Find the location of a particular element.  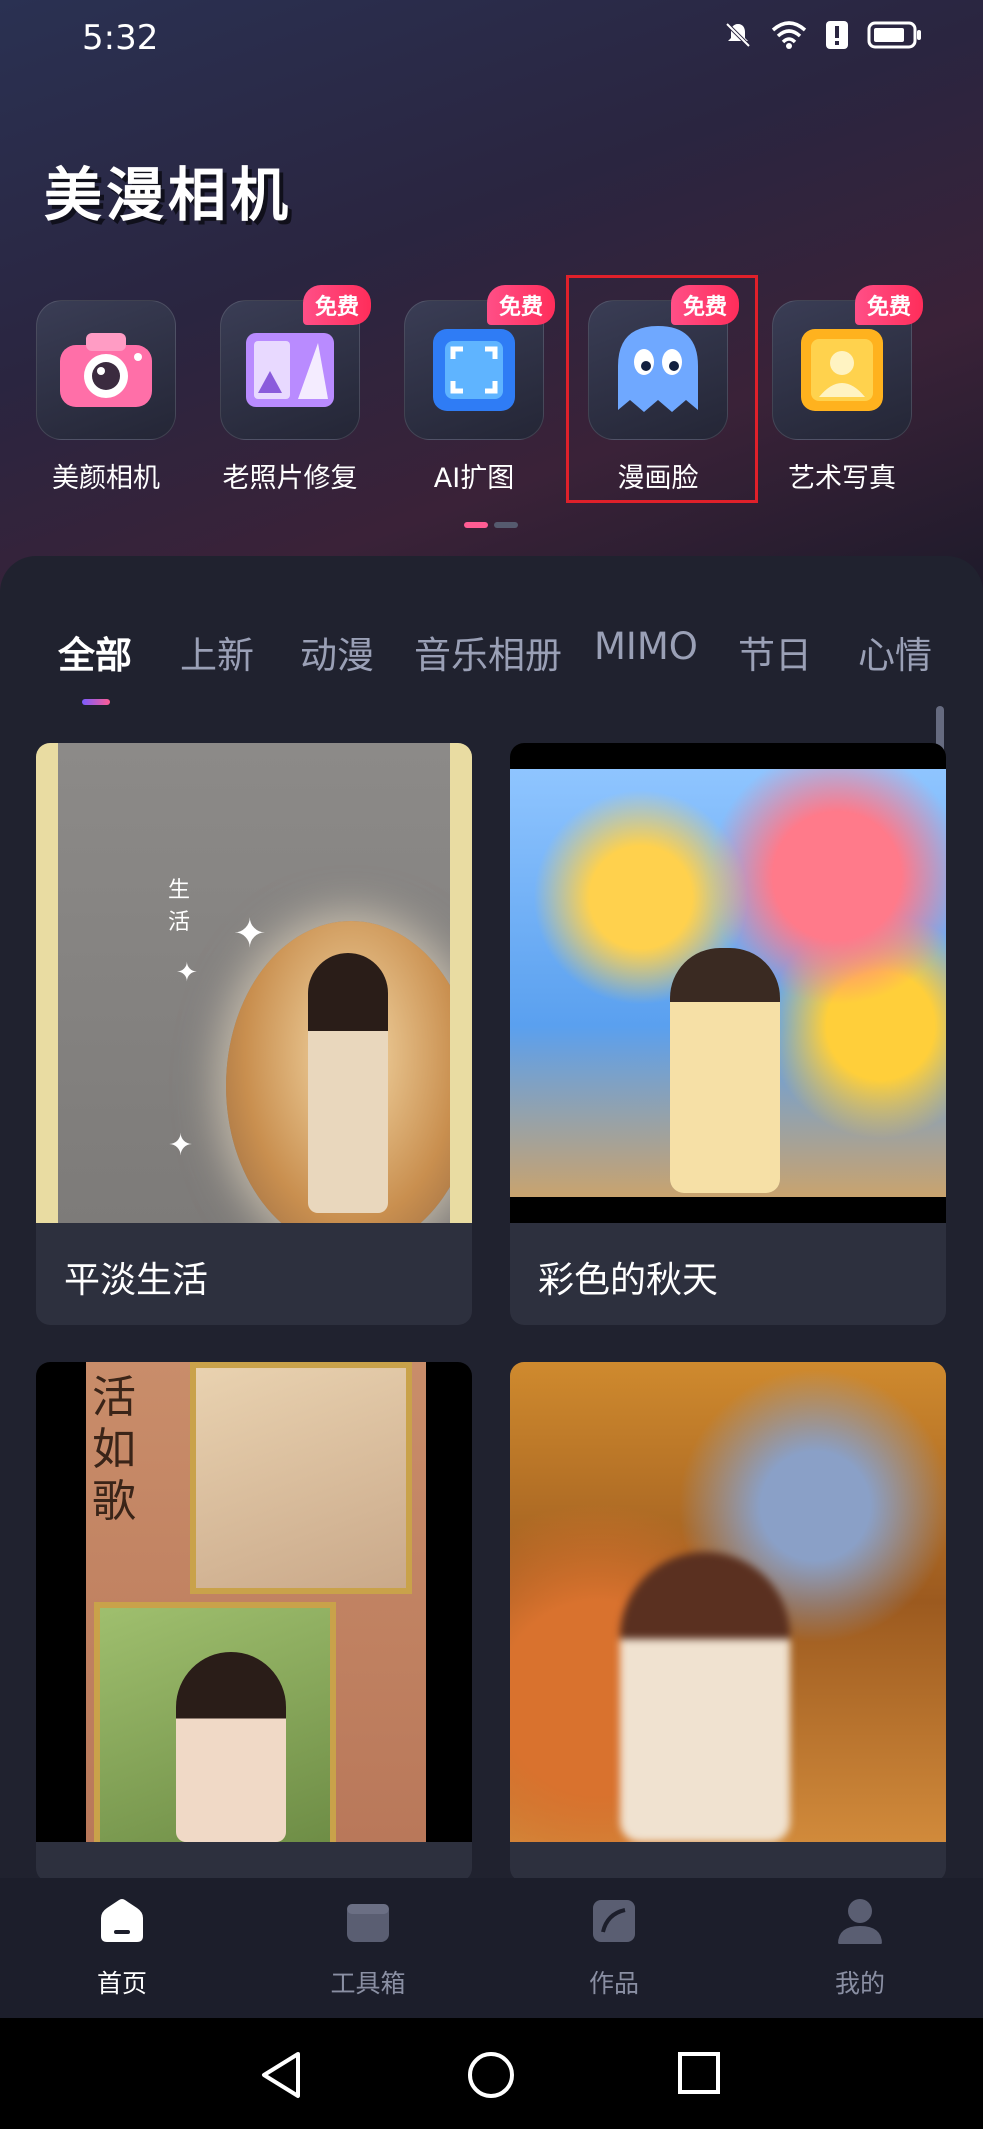

bottom-nav: 首页 工具箱 作品 我的 is located at coordinates (491, 1948).